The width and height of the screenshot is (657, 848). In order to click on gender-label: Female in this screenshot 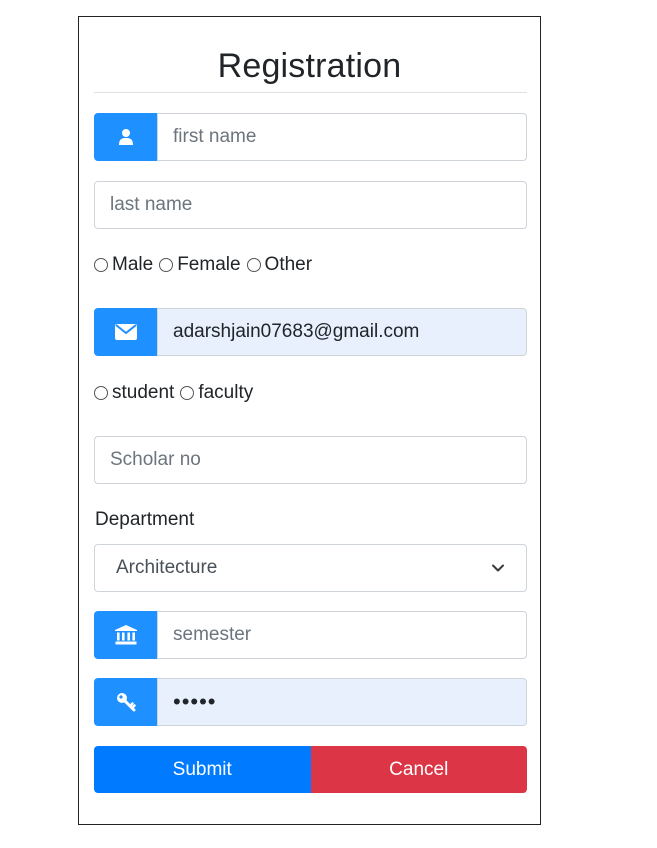, I will do `click(209, 264)`.